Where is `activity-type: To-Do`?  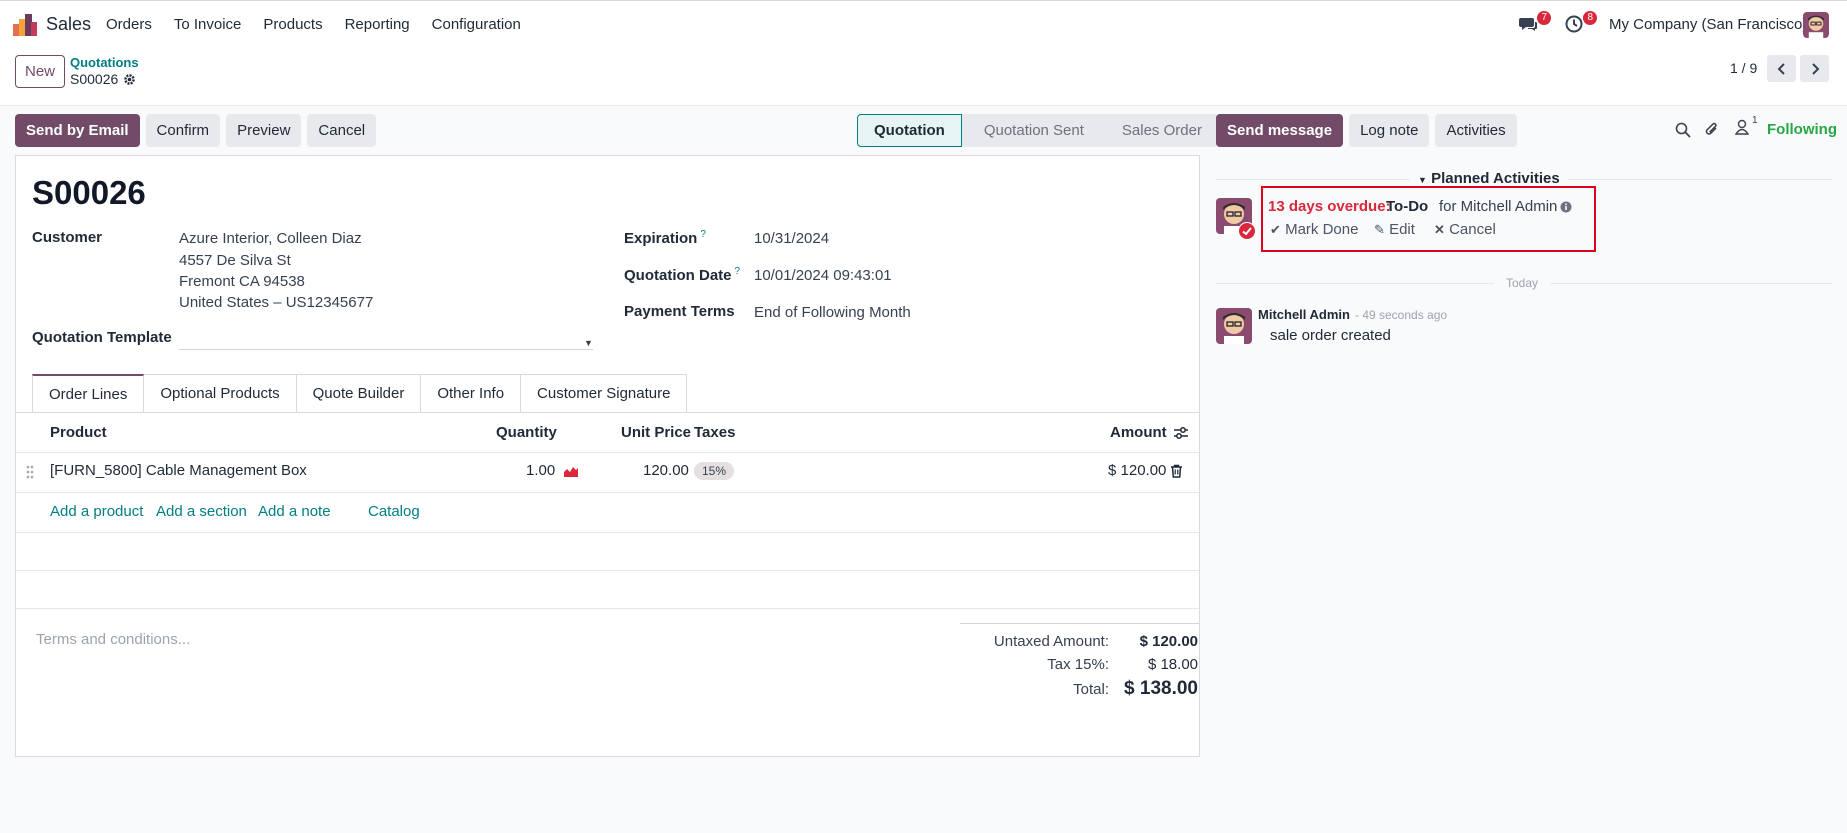
activity-type: To-Do is located at coordinates (1407, 206).